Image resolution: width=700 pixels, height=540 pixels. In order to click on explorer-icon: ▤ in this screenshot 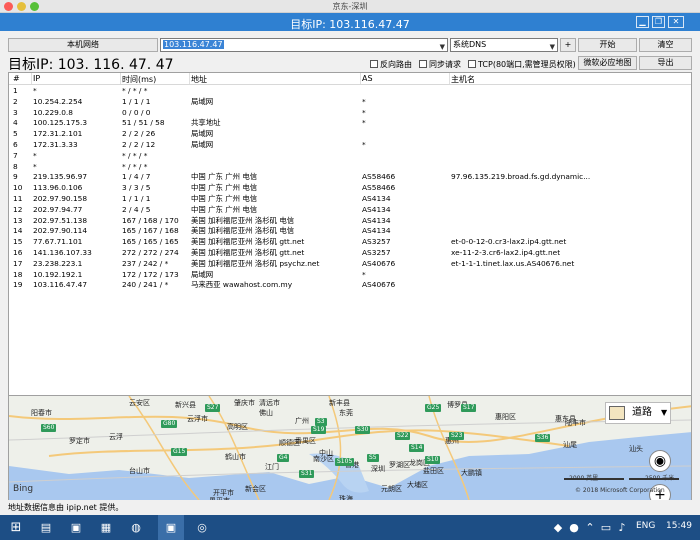, I will do `click(46, 527)`.